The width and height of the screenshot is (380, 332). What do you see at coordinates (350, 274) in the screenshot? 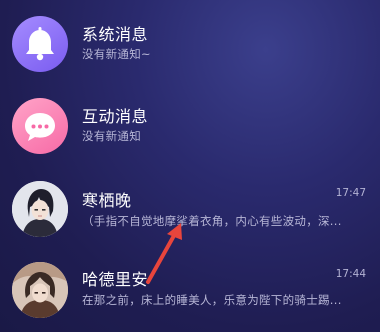
I see `item-time: 17:44` at bounding box center [350, 274].